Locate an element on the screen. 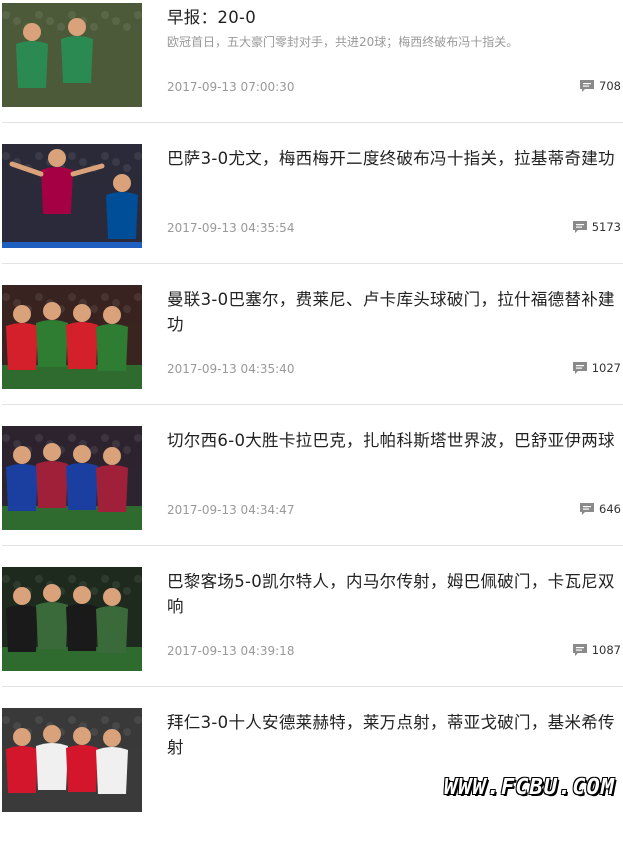  news-title-link: 巴黎客场5-0凯尔特人，内马尔传射，姆巴佩破门，卡瓦尼双响 is located at coordinates (392, 594).